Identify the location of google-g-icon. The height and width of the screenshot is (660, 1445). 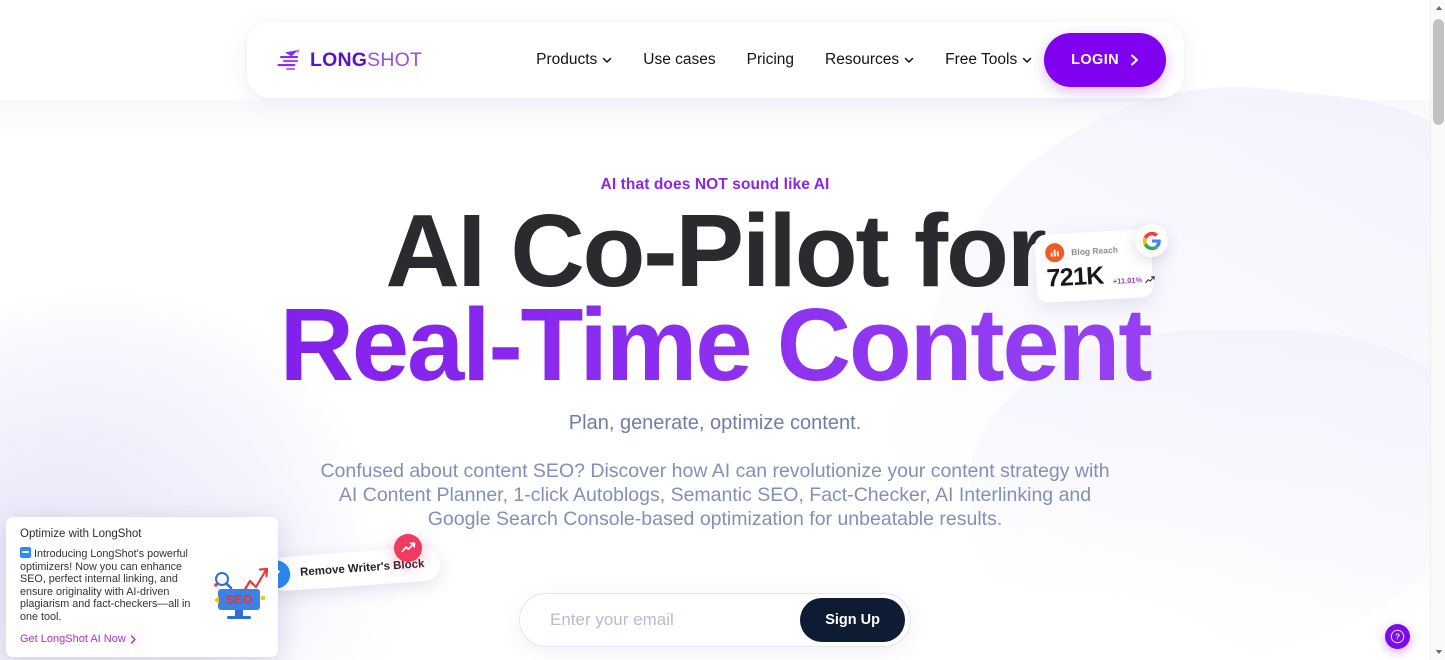
(1151, 240).